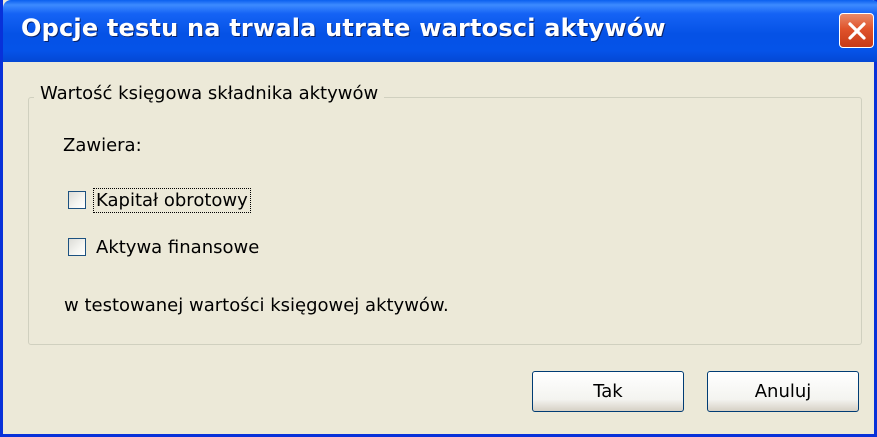 The height and width of the screenshot is (437, 877). What do you see at coordinates (77, 247) in the screenshot?
I see `financial-assets-checkbox` at bounding box center [77, 247].